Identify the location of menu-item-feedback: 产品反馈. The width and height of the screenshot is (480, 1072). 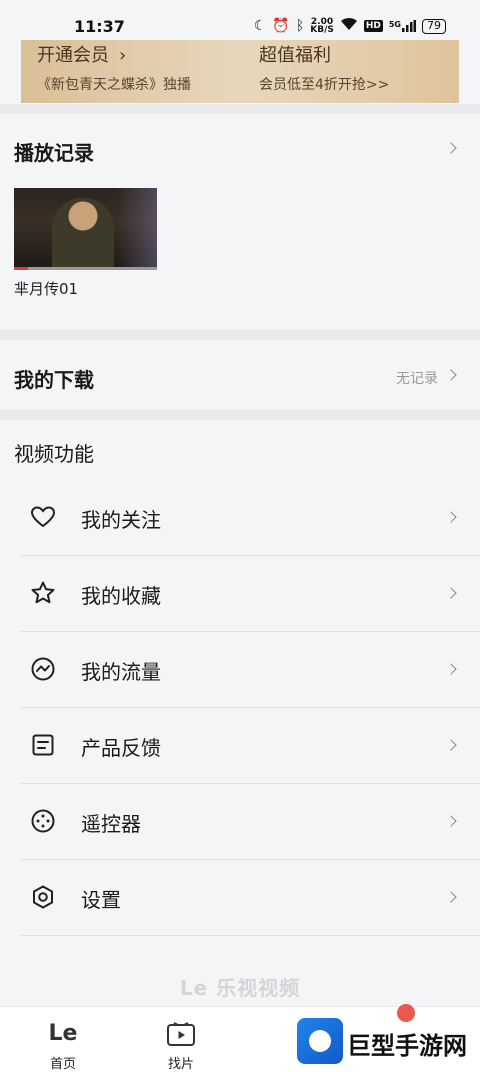
(250, 746).